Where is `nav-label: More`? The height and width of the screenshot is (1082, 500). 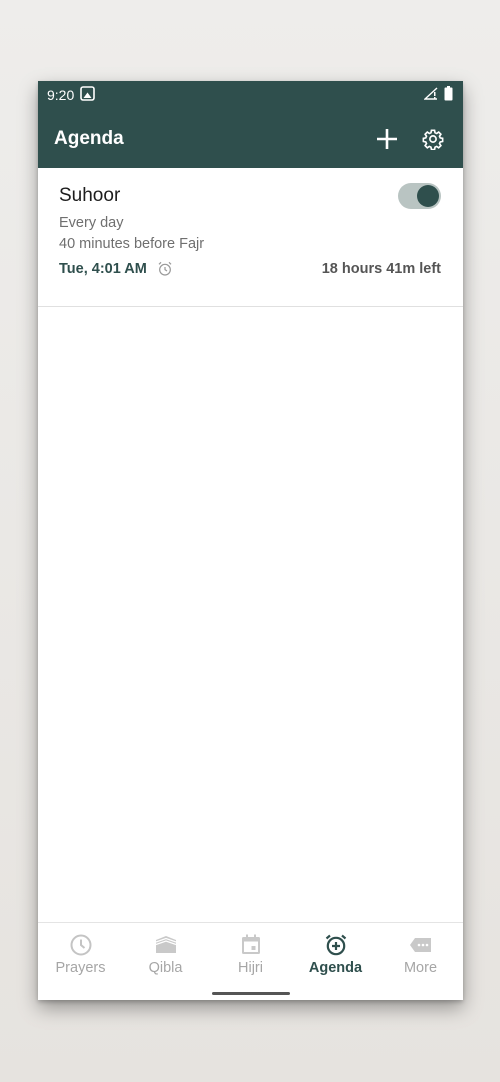
nav-label: More is located at coordinates (420, 968).